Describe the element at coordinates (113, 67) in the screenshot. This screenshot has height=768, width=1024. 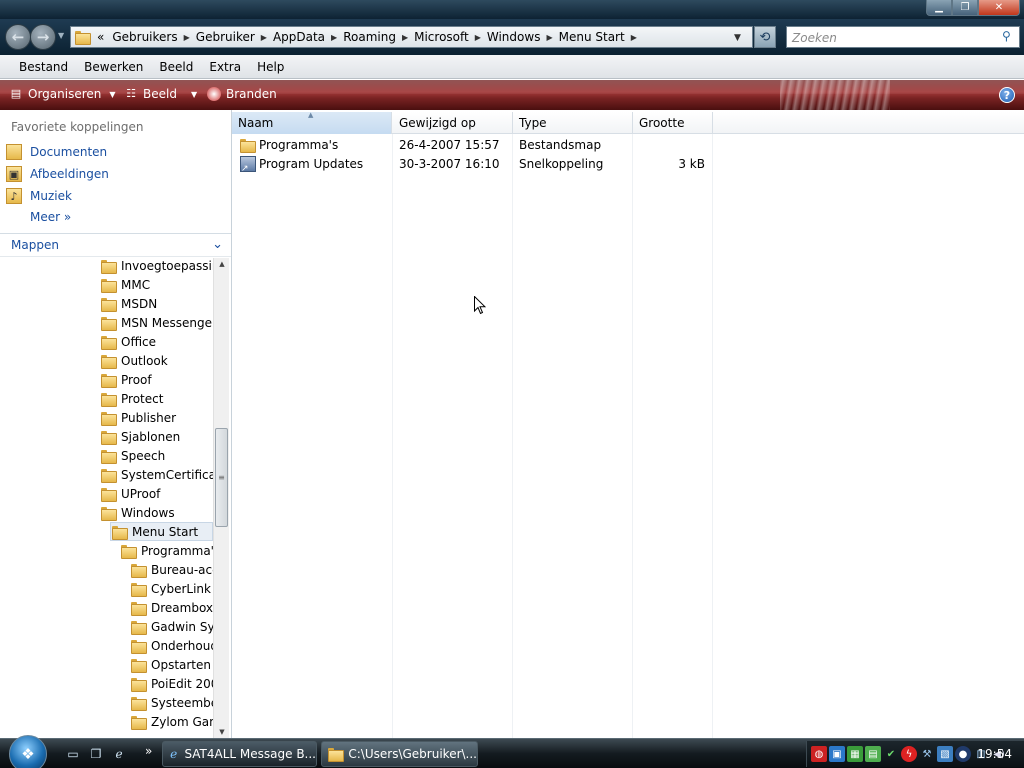
I see `menu-bewerken: Bewerken` at that location.